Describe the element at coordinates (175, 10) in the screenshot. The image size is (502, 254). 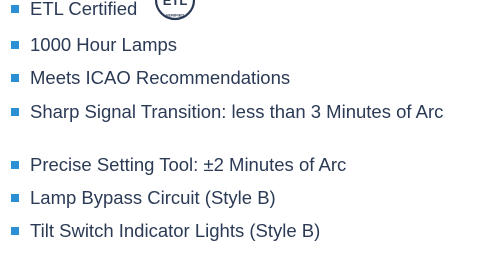
I see `etl-logo-icon: ETL VERIFIED` at that location.